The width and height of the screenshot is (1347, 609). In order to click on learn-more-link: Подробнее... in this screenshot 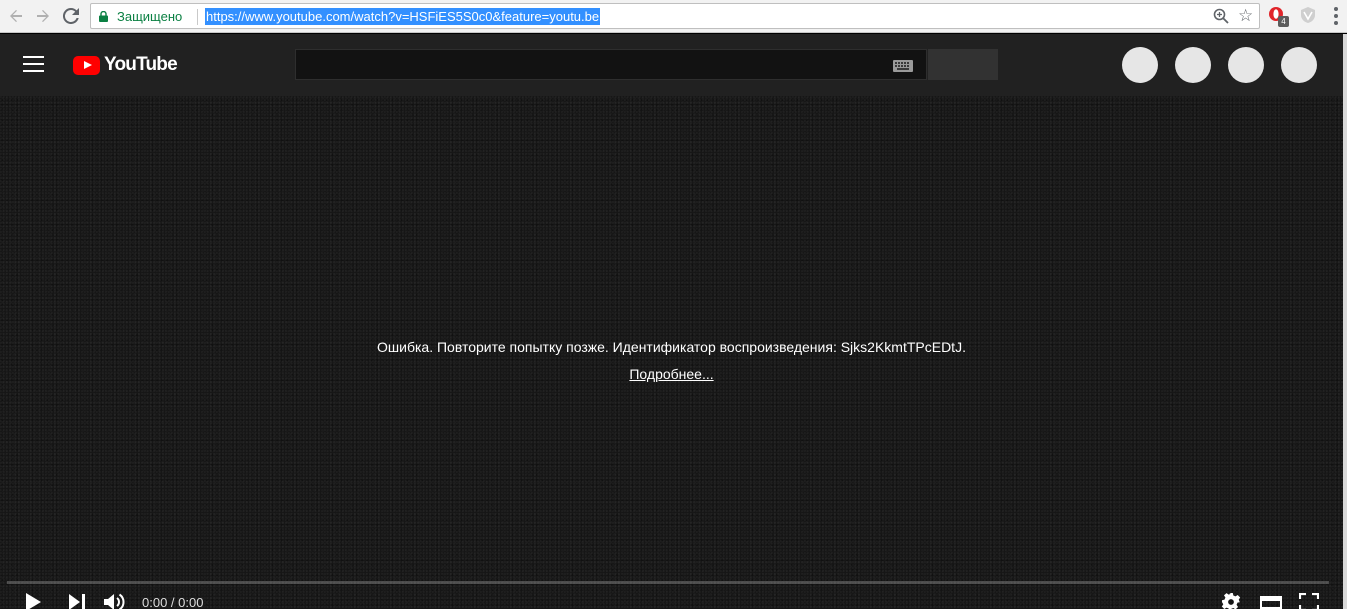, I will do `click(671, 374)`.